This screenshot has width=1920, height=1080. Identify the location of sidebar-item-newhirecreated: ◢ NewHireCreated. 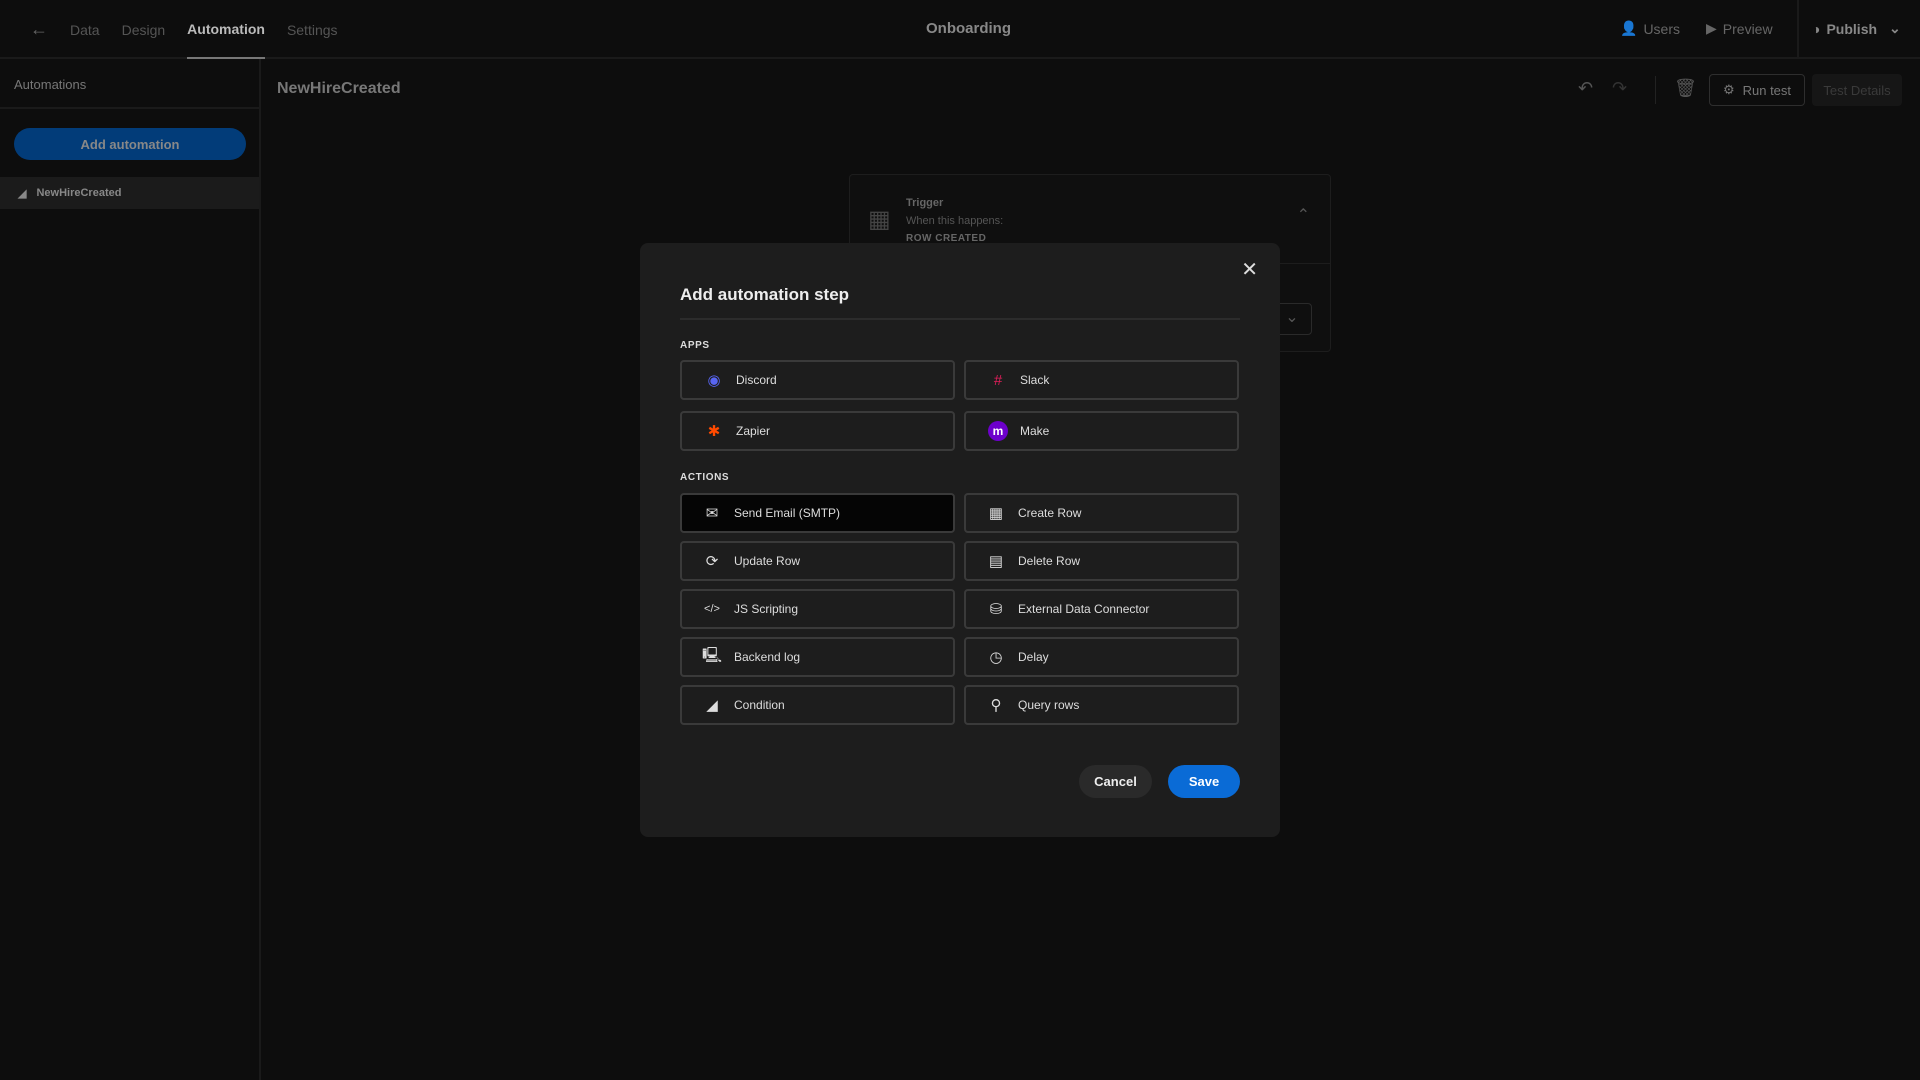
(129, 193).